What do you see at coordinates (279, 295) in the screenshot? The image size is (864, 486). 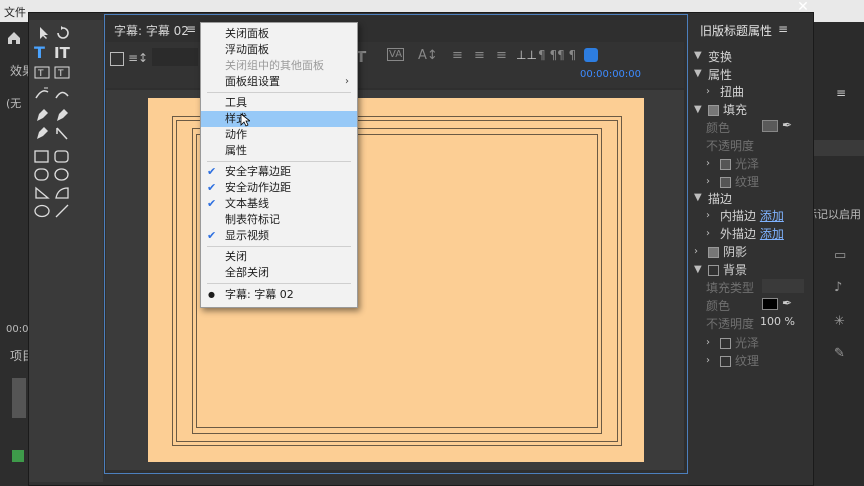 I see `menu-item-title-02: ● 字幕: 字幕 02` at bounding box center [279, 295].